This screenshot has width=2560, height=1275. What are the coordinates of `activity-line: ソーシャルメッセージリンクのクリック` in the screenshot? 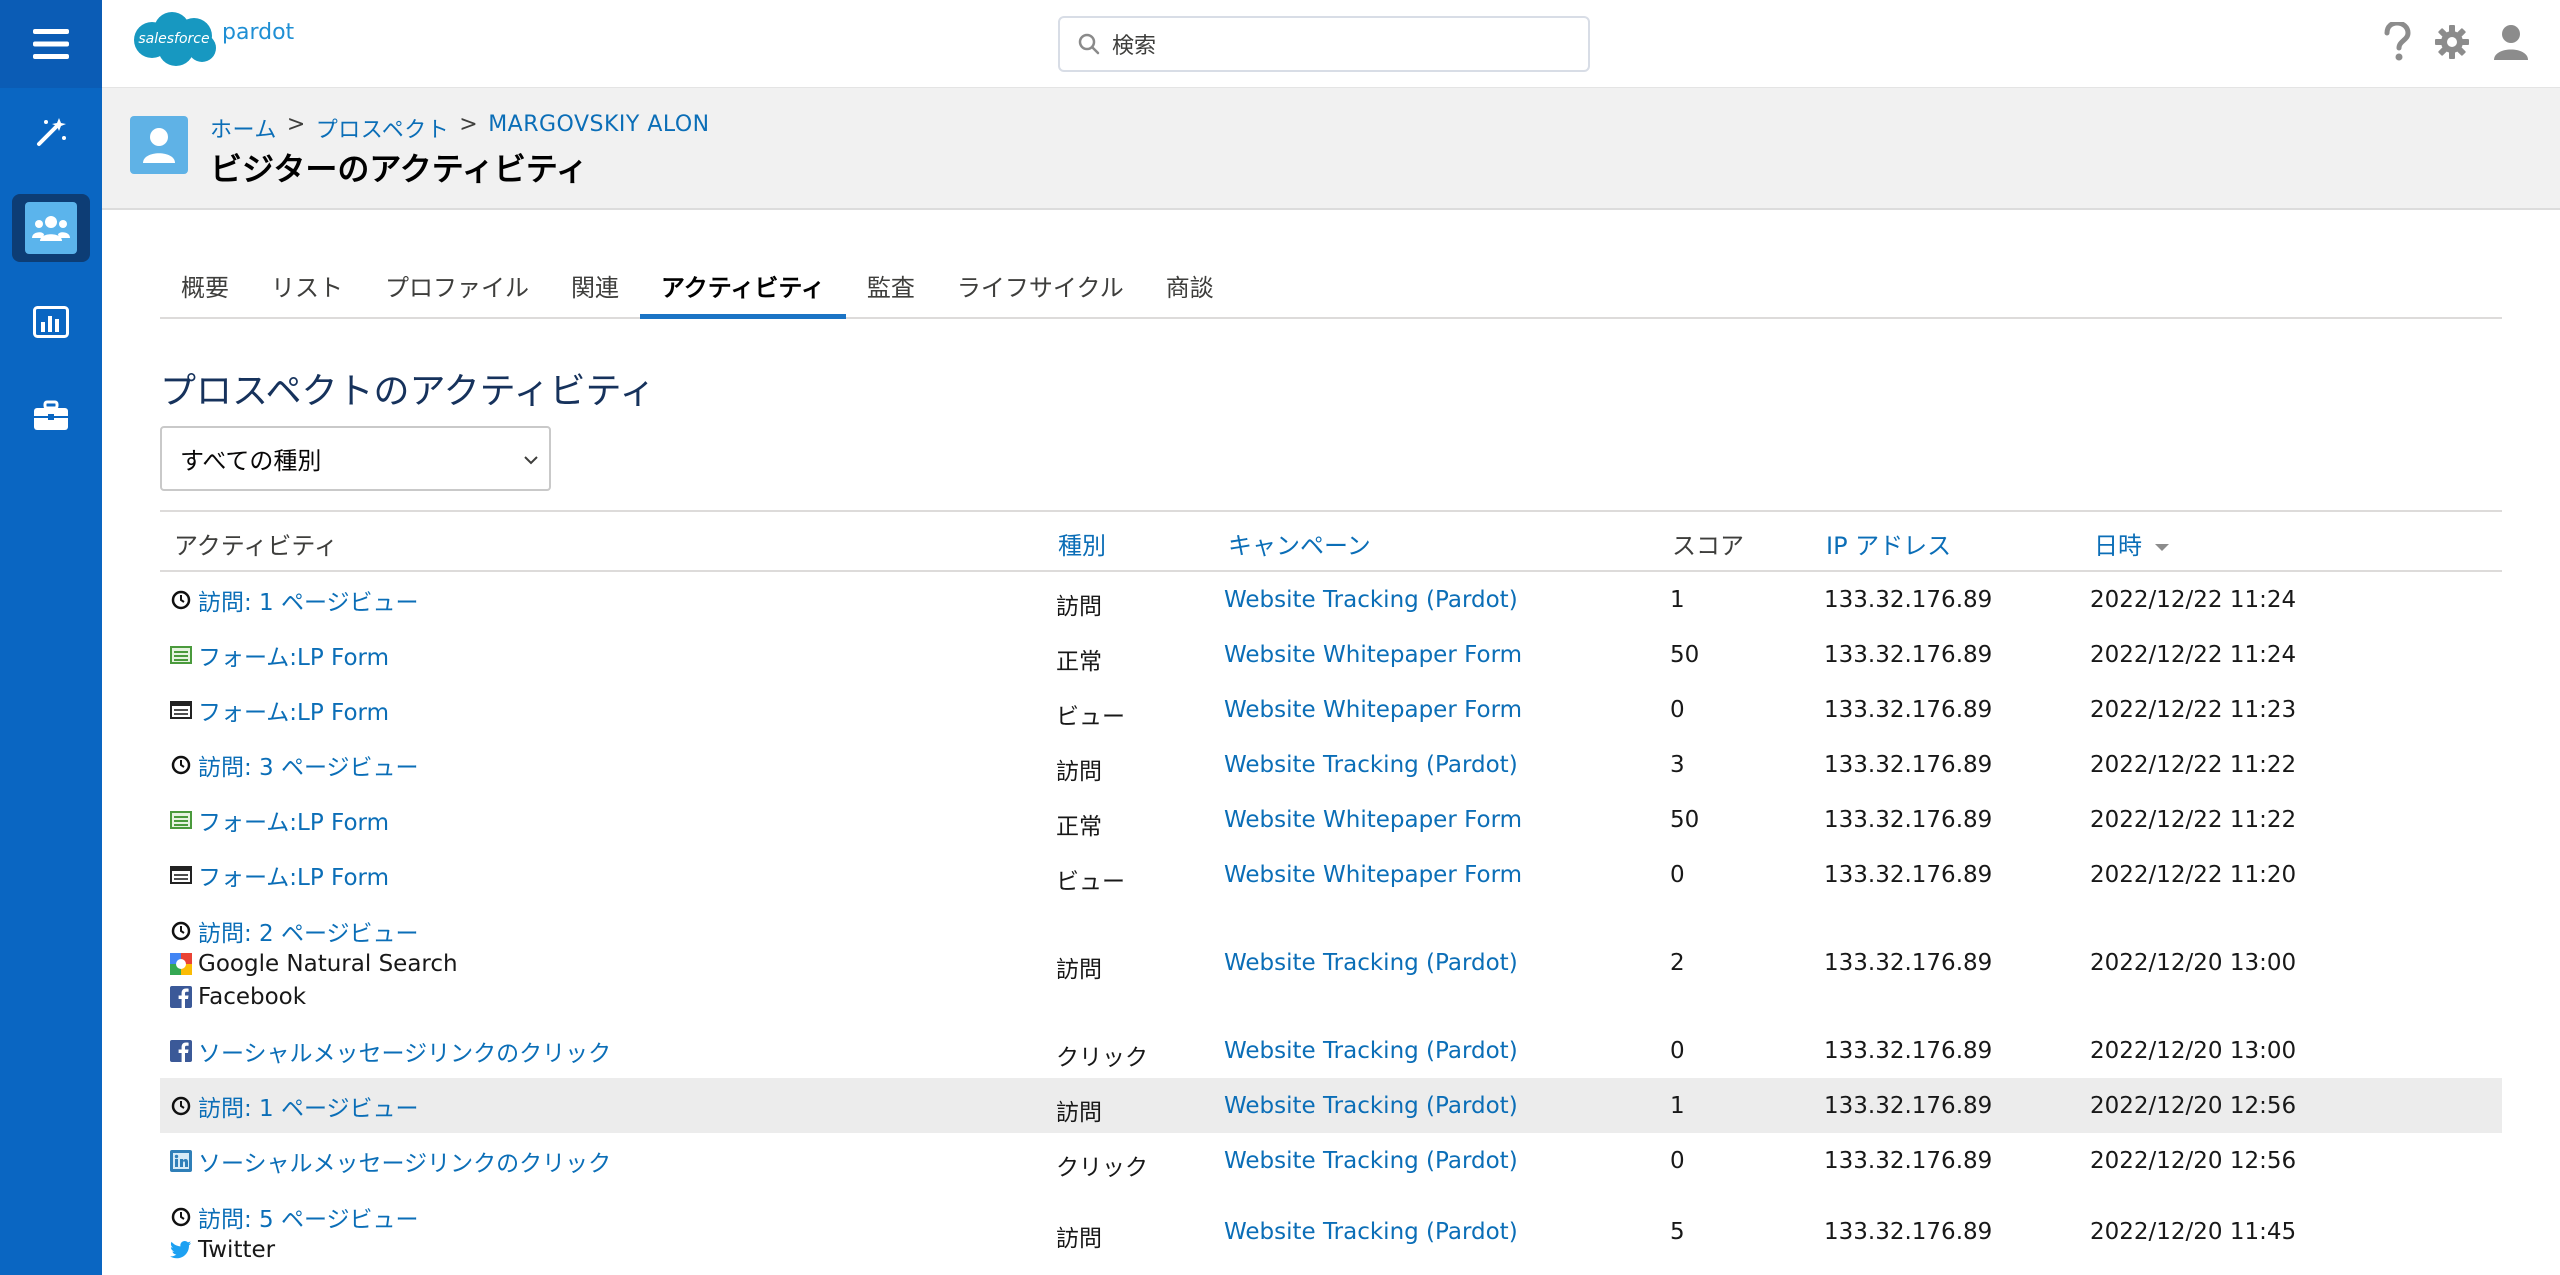 It's located at (390, 1050).